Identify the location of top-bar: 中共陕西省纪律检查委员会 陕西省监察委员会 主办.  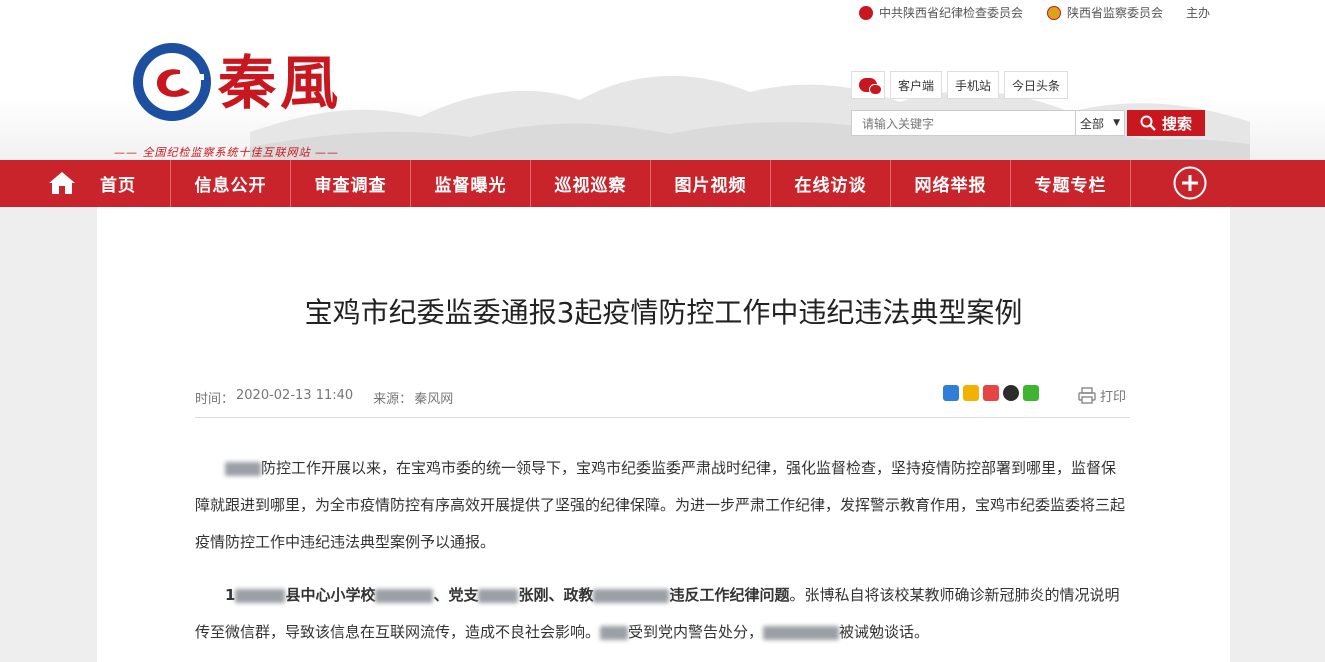
(662, 11).